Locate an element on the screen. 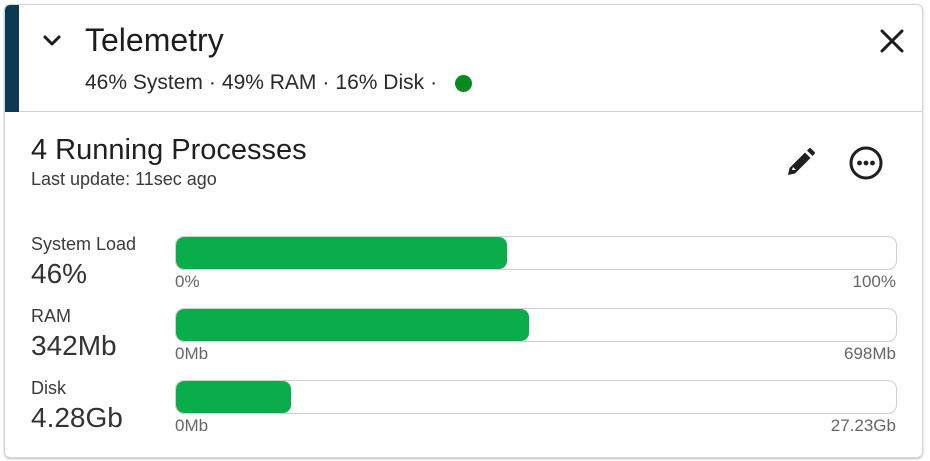 Image resolution: width=930 pixels, height=461 pixels. processes-title: 4 Running Processes is located at coordinates (169, 150).